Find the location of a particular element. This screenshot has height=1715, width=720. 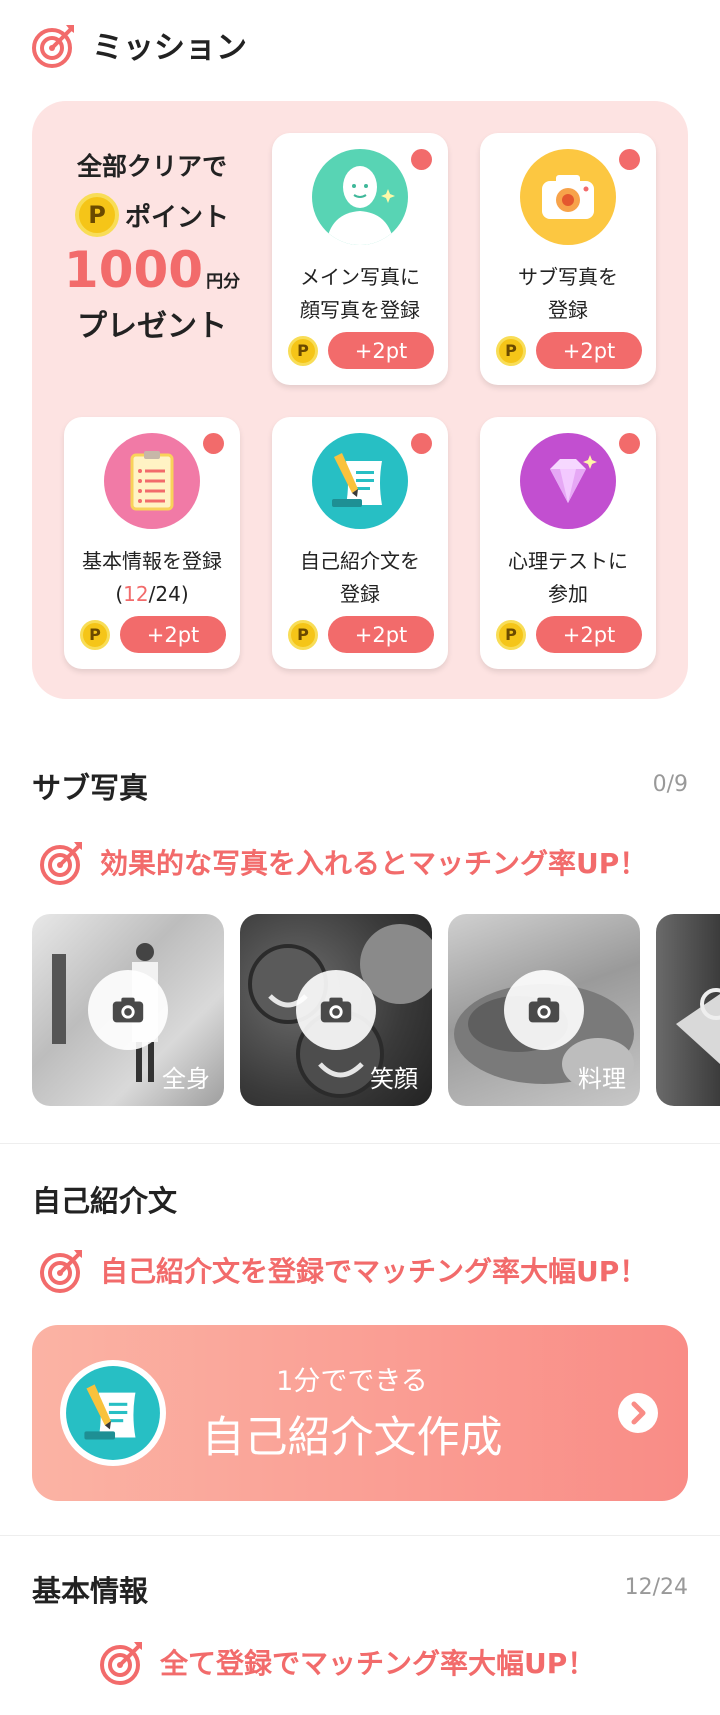

card-label-line2: 参加 is located at coordinates (568, 594).